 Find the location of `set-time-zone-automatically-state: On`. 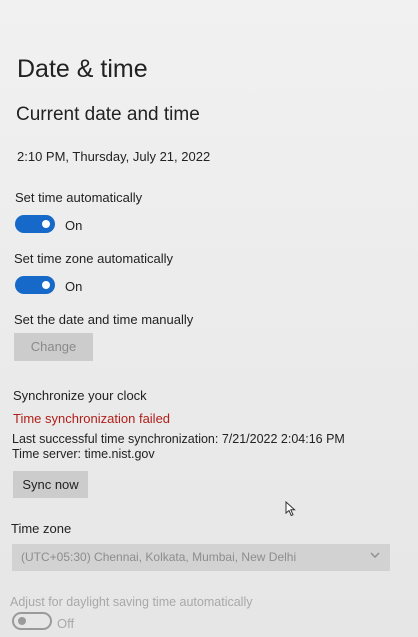

set-time-zone-automatically-state: On is located at coordinates (74, 286).